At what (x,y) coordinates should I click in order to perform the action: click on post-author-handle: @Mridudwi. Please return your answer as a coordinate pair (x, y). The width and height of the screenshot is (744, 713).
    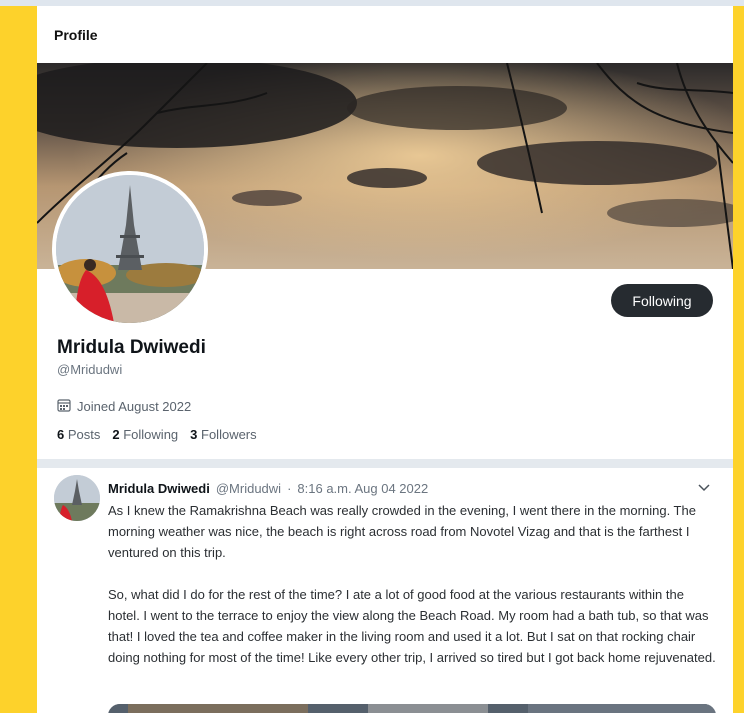
    Looking at the image, I should click on (248, 488).